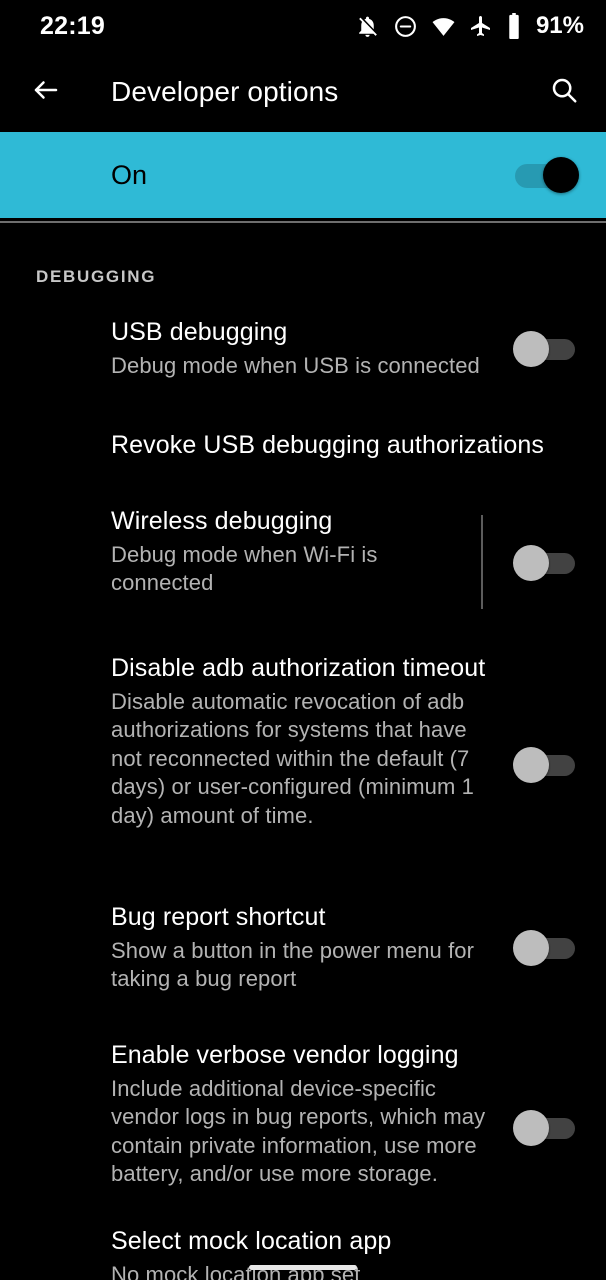 This screenshot has height=1280, width=606. Describe the element at coordinates (405, 26) in the screenshot. I see `do-not-disturb-icon` at that location.